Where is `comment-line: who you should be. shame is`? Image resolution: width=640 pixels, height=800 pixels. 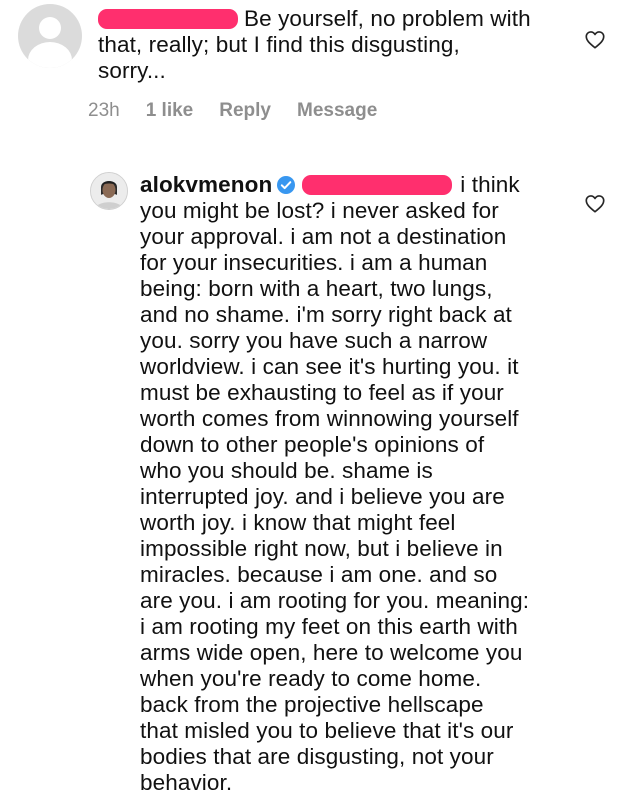 comment-line: who you should be. shame is is located at coordinates (286, 470).